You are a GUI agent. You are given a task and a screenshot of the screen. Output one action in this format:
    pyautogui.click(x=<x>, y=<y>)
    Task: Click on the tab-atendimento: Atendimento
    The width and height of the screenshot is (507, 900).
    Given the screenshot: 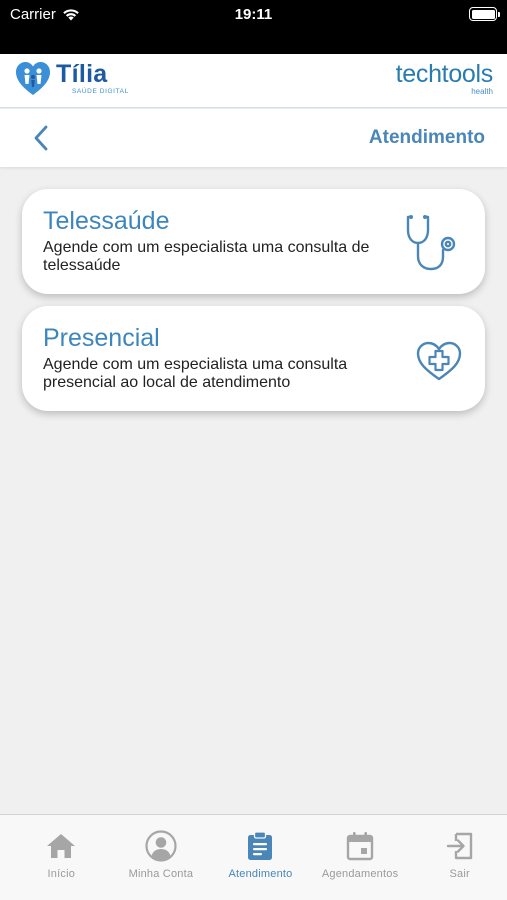 What is the action you would take?
    pyautogui.click(x=260, y=857)
    